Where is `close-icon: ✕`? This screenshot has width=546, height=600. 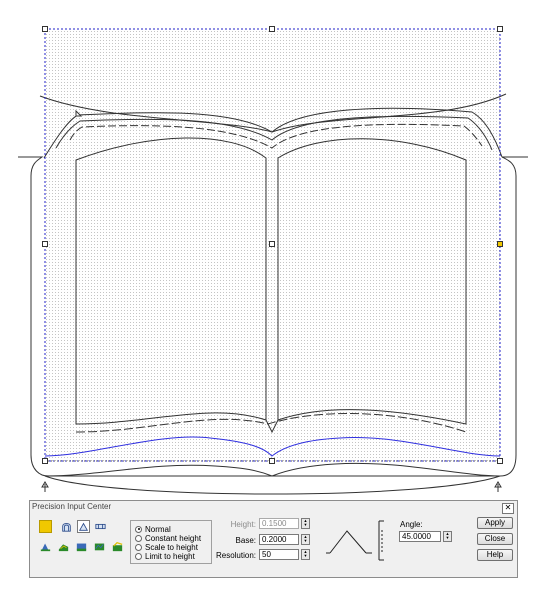 close-icon: ✕ is located at coordinates (508, 508).